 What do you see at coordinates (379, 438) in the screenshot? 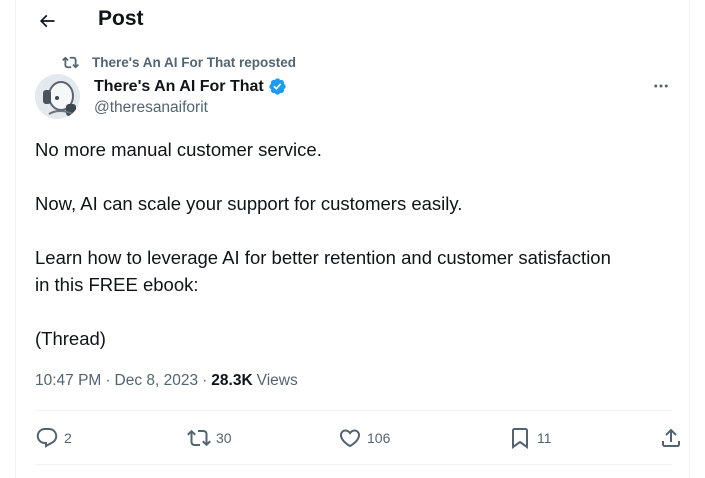
I see `like-count: 106` at bounding box center [379, 438].